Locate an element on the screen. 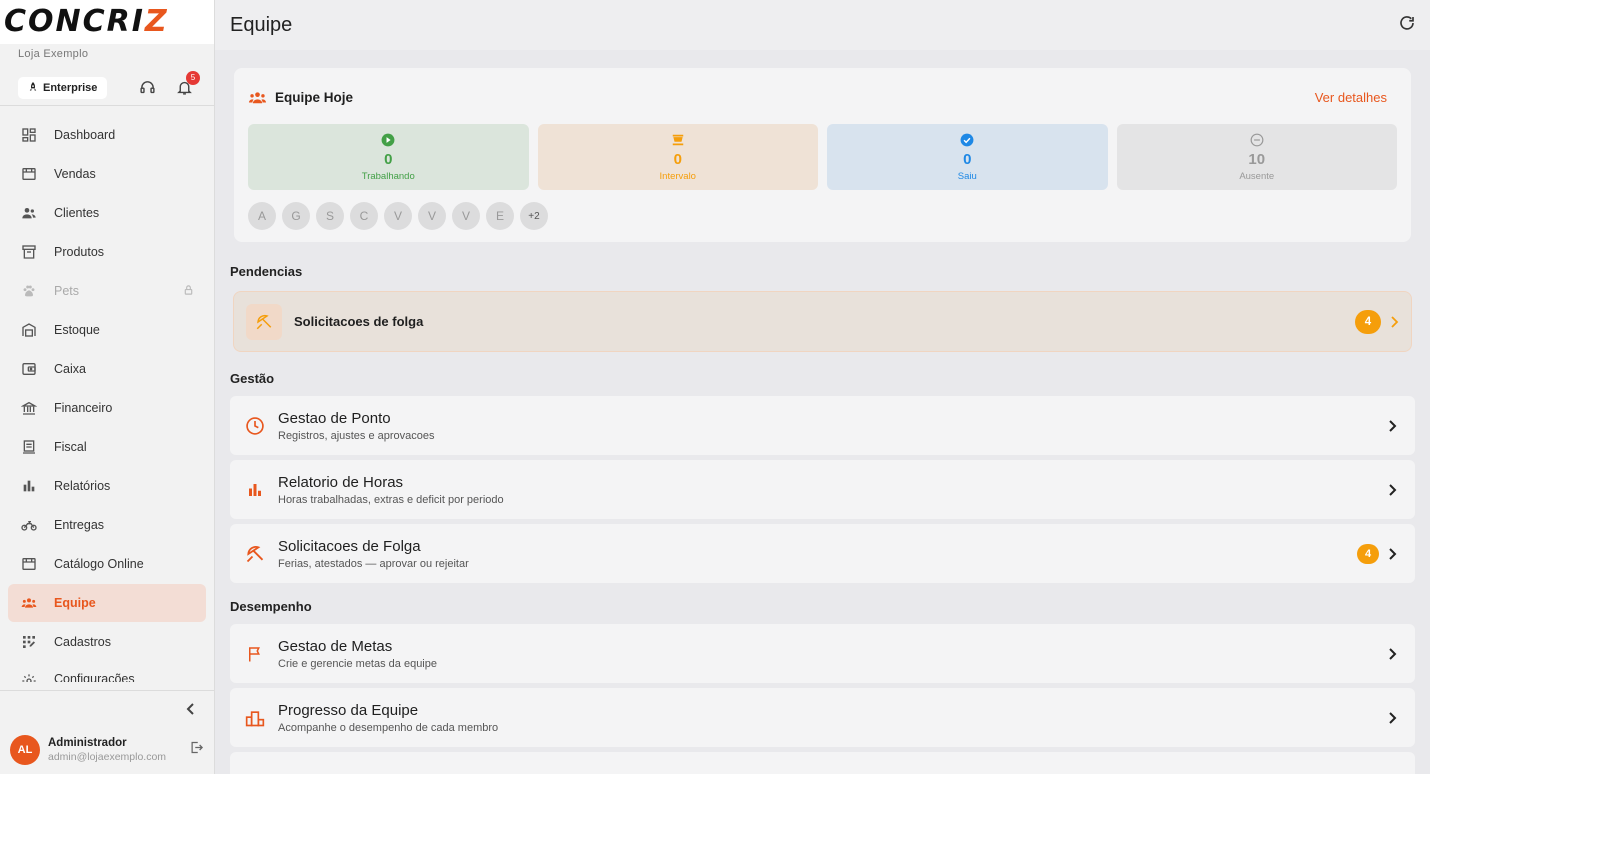 Image resolution: width=1600 pixels, height=865 pixels. sidebar-item-estoque: Estoque is located at coordinates (107, 330).